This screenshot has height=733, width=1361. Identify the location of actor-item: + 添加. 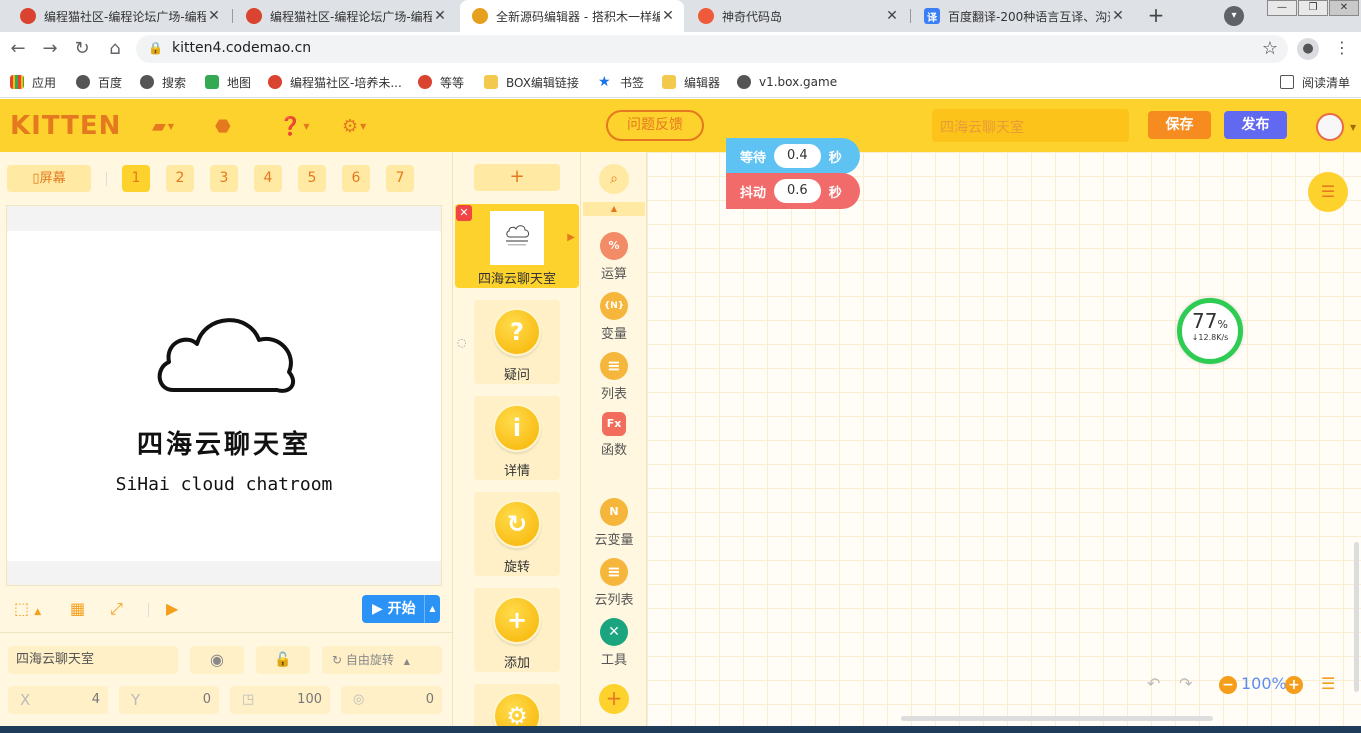
(517, 630).